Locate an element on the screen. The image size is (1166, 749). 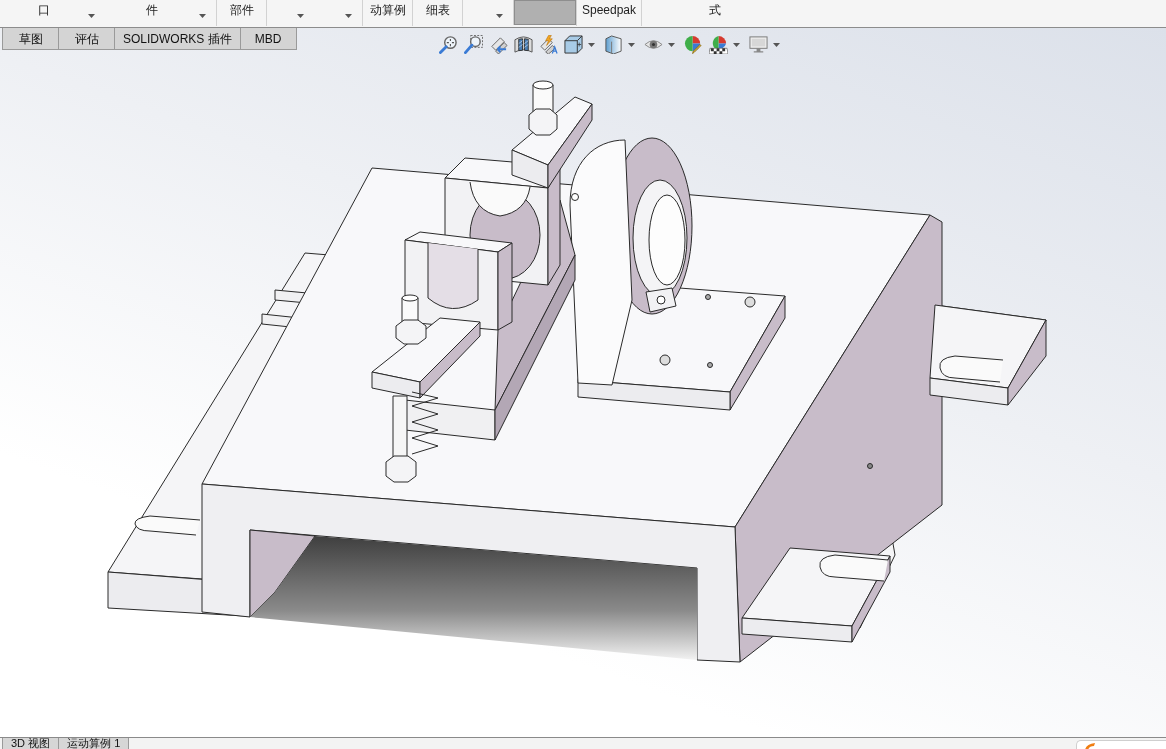
color-ball-pencil-icon is located at coordinates (693, 44).